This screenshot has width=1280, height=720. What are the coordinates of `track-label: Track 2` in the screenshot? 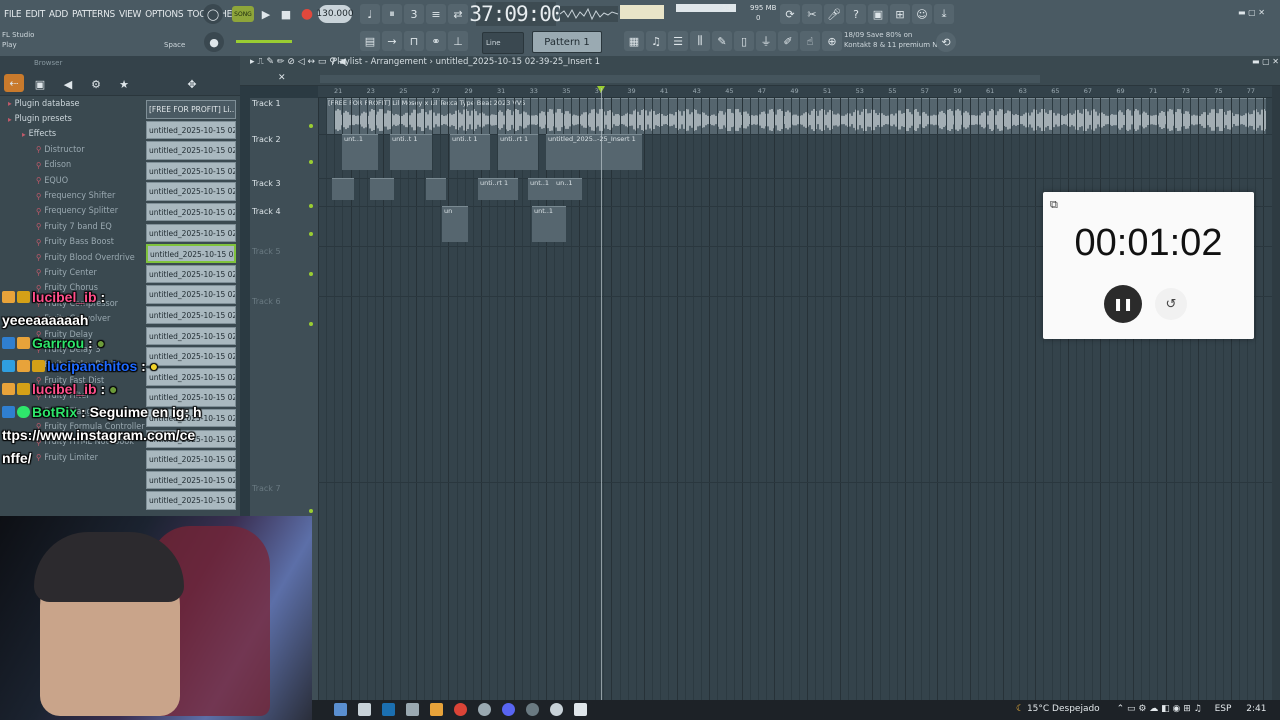 It's located at (266, 139).